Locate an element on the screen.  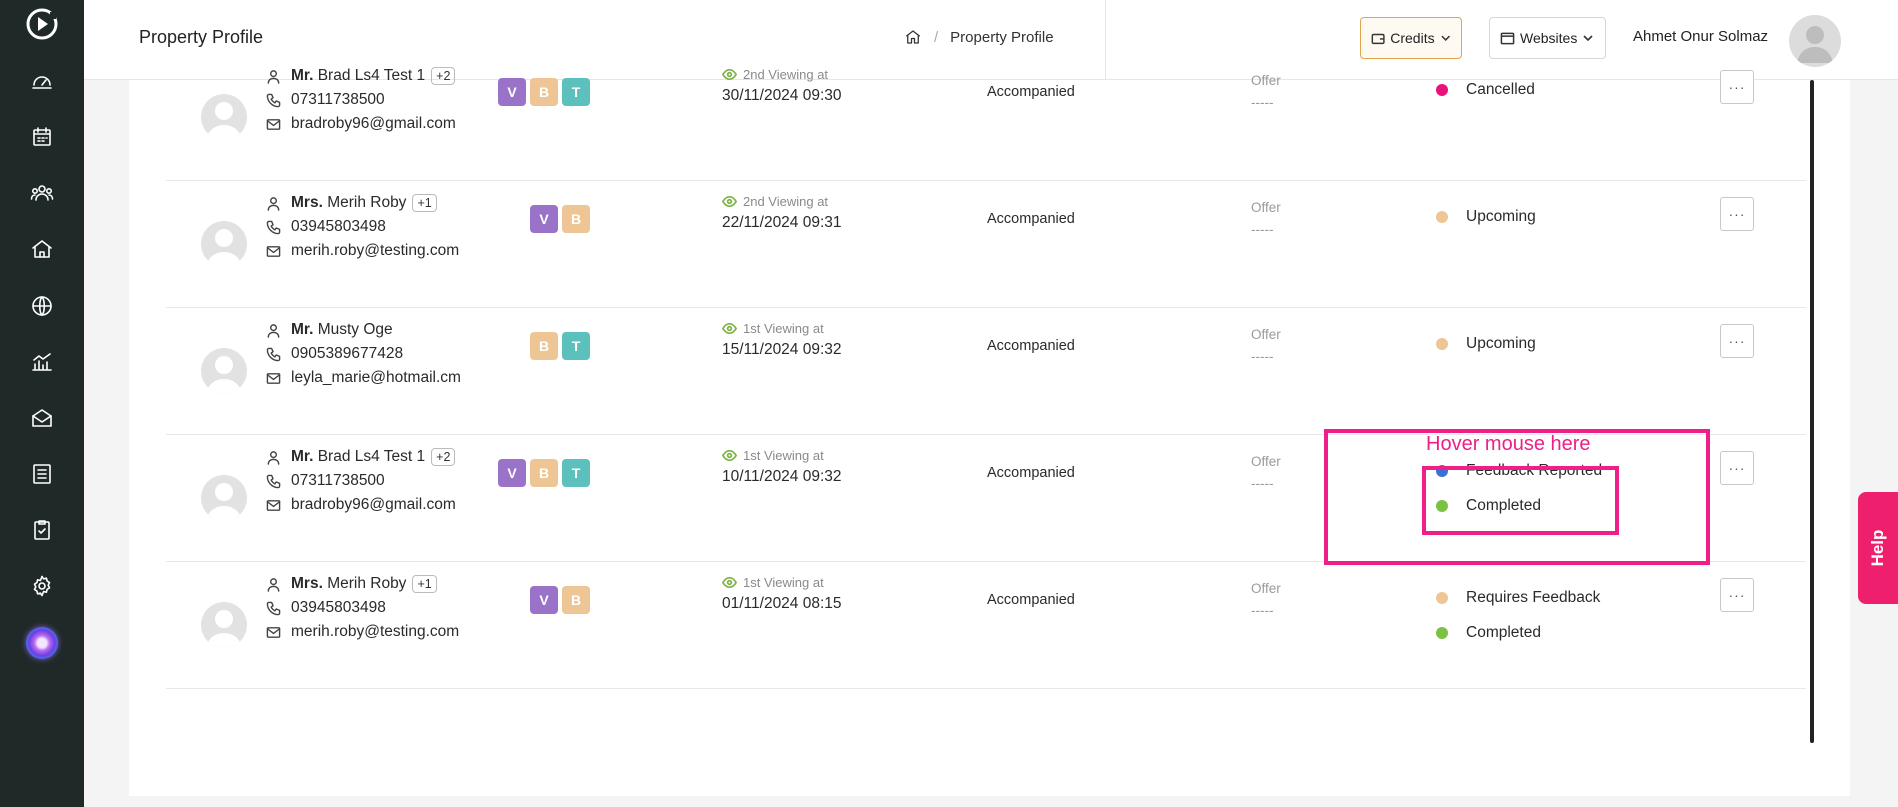
viewing-datetime: 15/11/2024 09:32 is located at coordinates (782, 349).